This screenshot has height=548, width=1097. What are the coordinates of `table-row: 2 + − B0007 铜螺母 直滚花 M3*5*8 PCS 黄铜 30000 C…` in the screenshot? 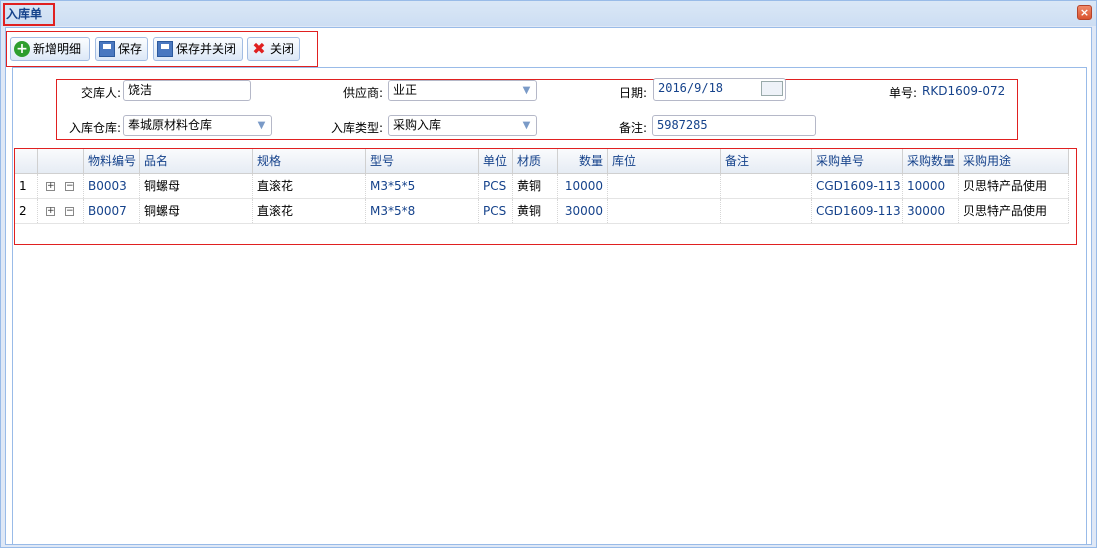 It's located at (542, 211).